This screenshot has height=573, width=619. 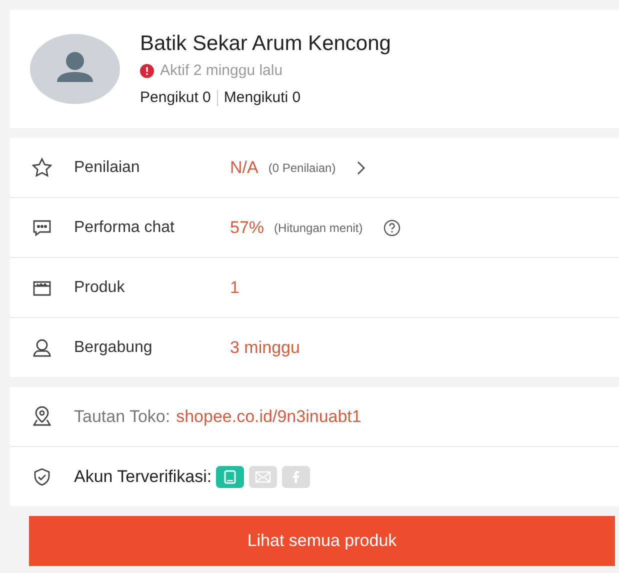 I want to click on stat-note: (Hitungan menit), so click(x=318, y=227).